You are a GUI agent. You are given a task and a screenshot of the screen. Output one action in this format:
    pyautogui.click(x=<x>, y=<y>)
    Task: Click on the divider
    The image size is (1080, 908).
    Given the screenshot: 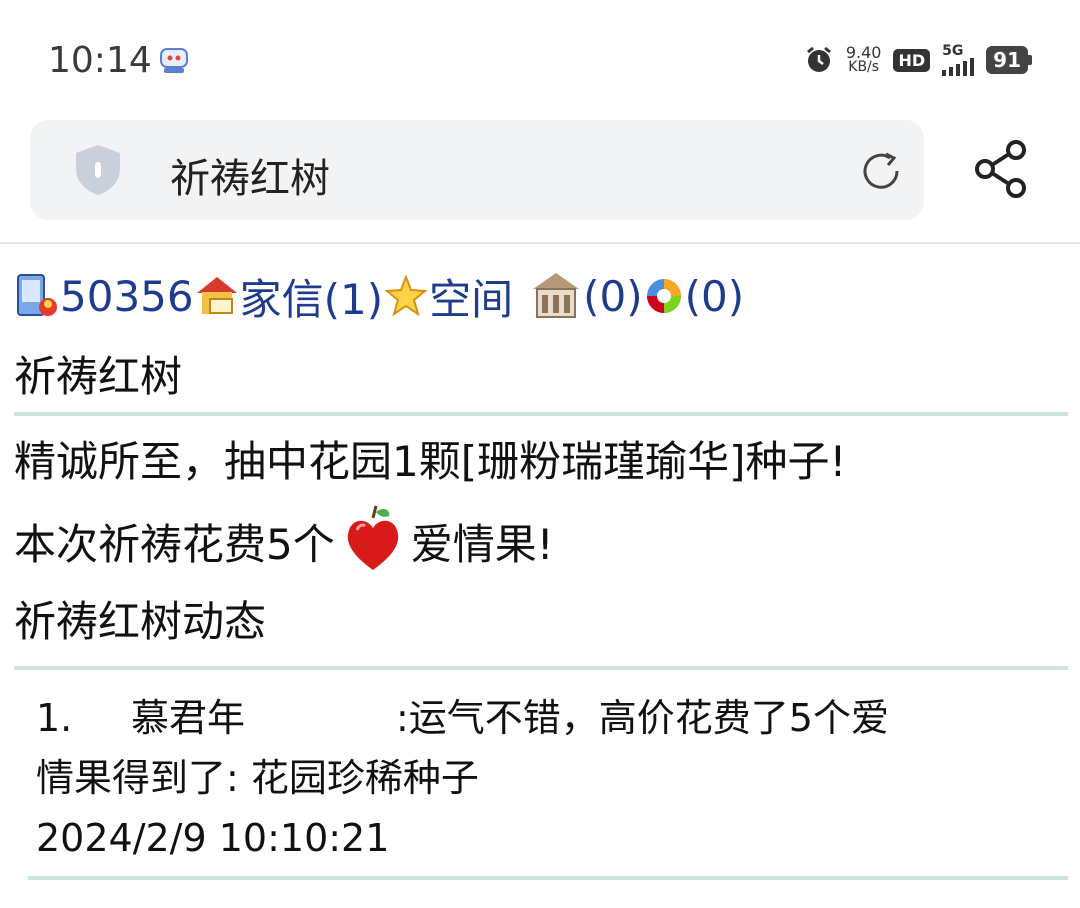 What is the action you would take?
    pyautogui.click(x=548, y=878)
    